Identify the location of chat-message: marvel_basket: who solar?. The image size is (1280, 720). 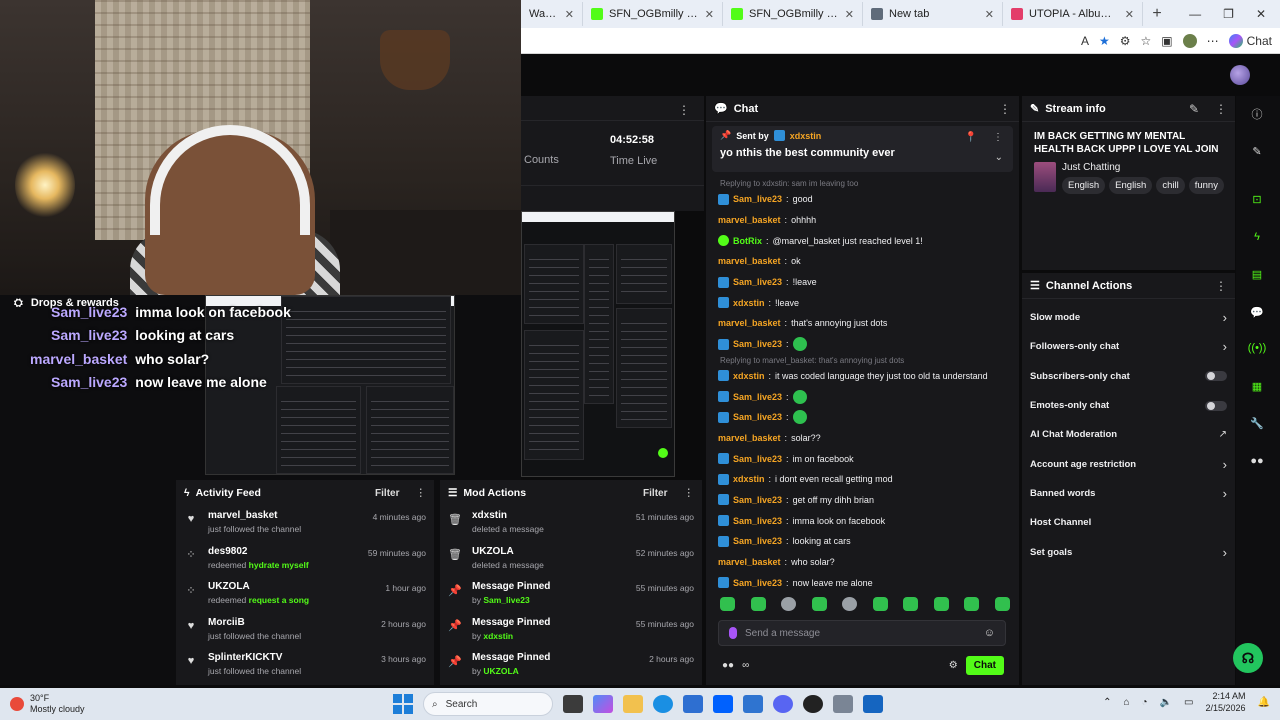
(862, 562).